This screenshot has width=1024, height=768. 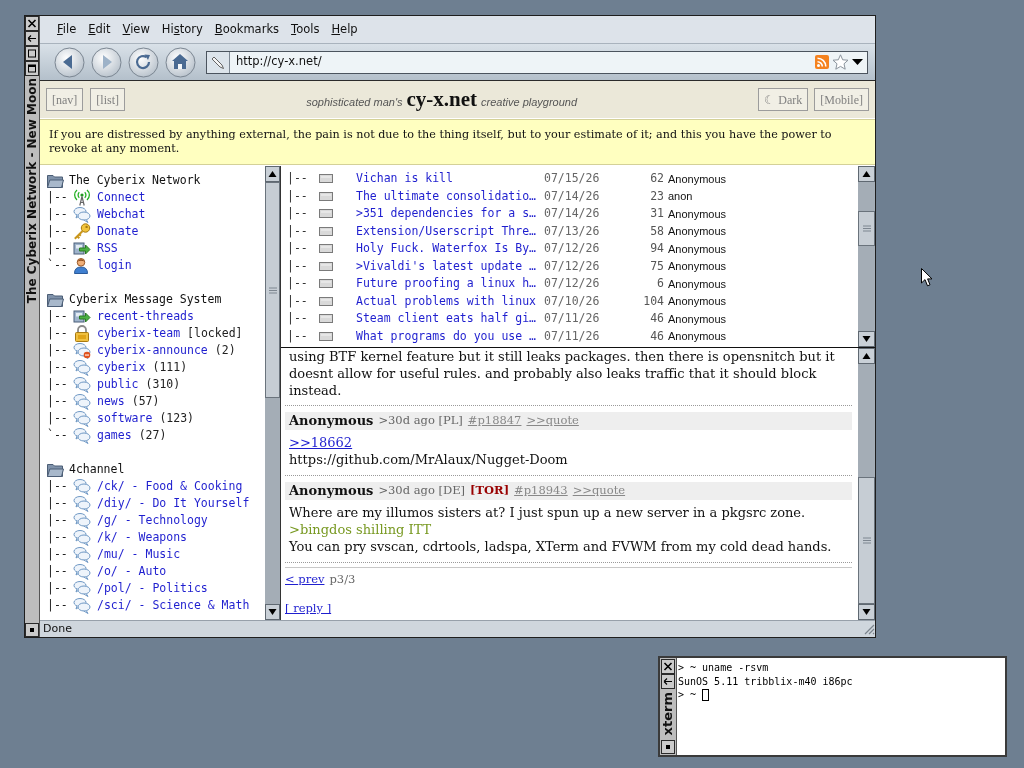 I want to click on resize-grip-icon, so click(x=869, y=629).